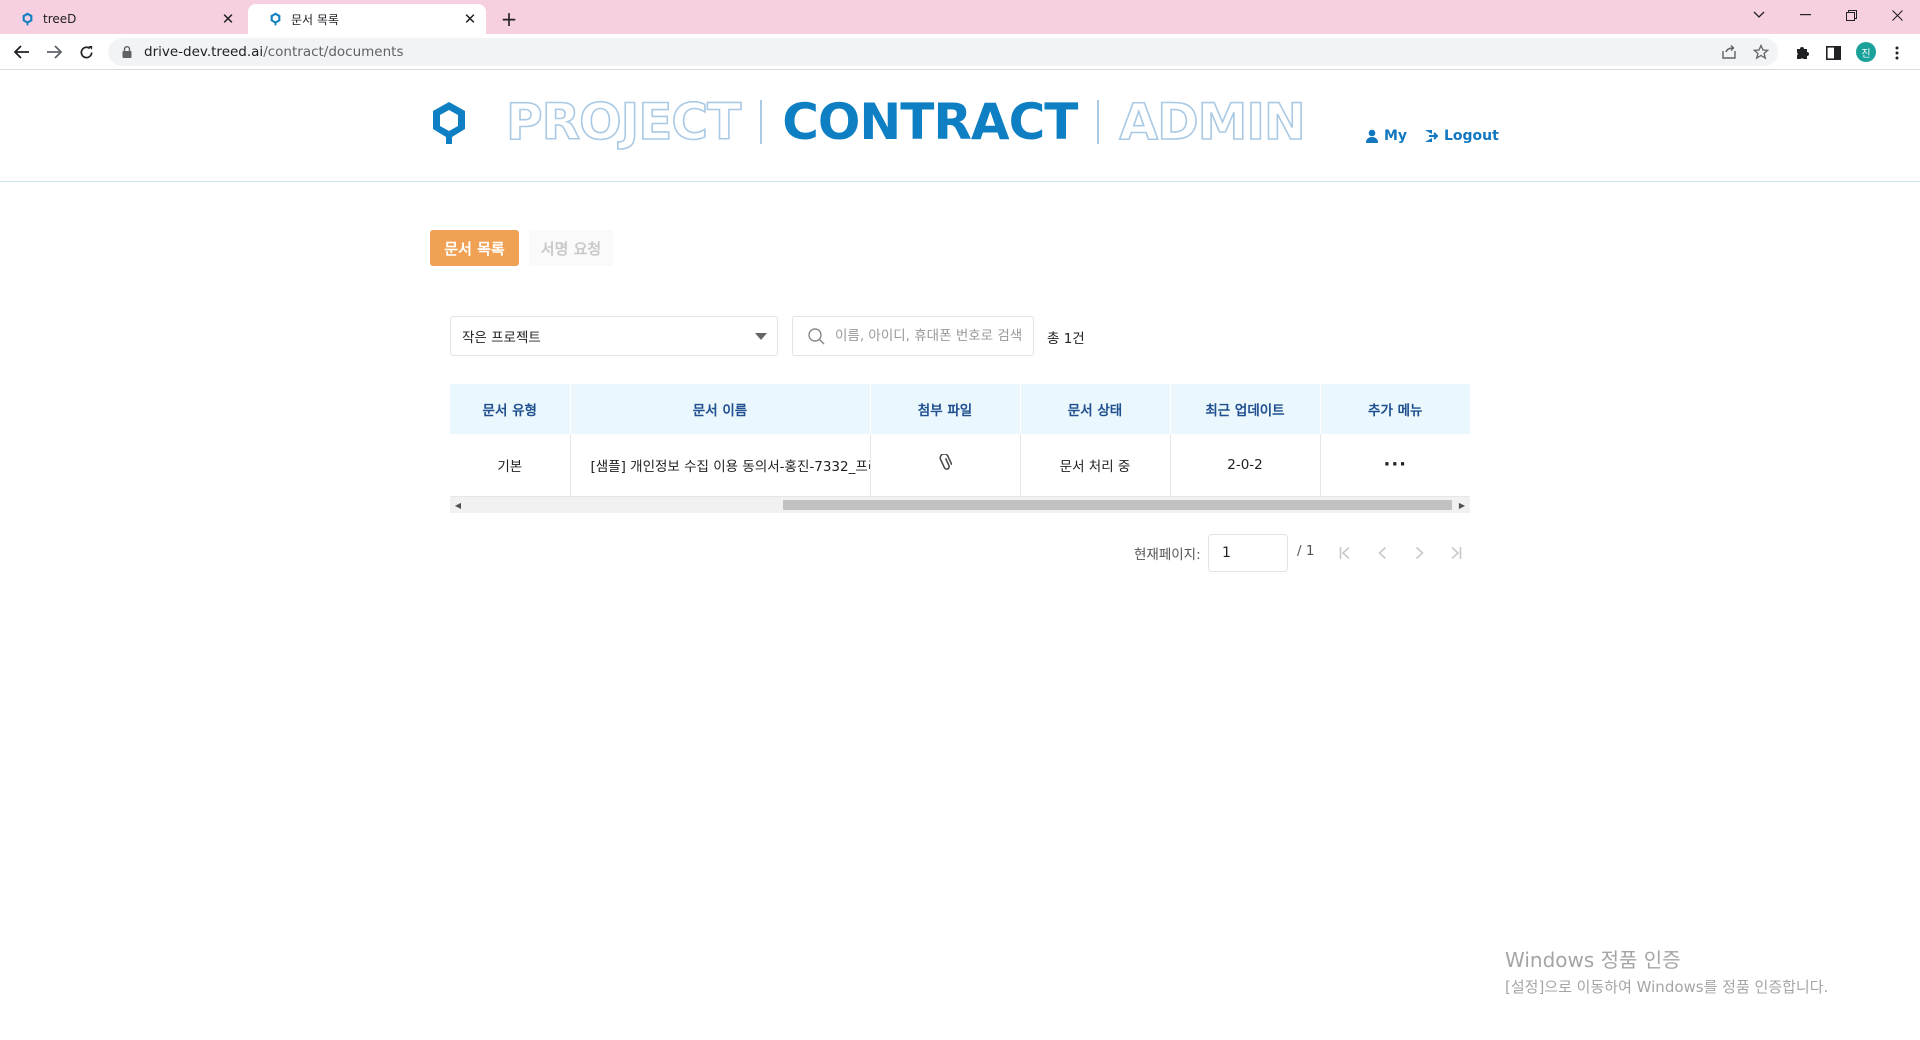  What do you see at coordinates (720, 465) in the screenshot?
I see `cell-document-name: [샘플] 개인정보 수집 이용 동의서-홍진-7332_프리` at bounding box center [720, 465].